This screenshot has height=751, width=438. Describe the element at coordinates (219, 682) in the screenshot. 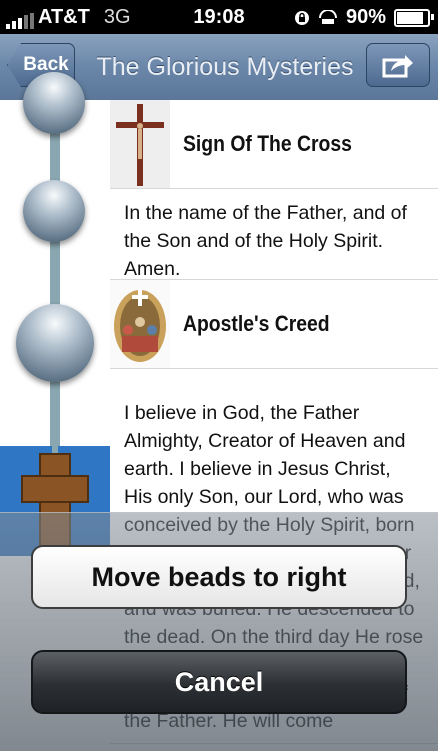

I see `cancel-button: Cancel` at that location.